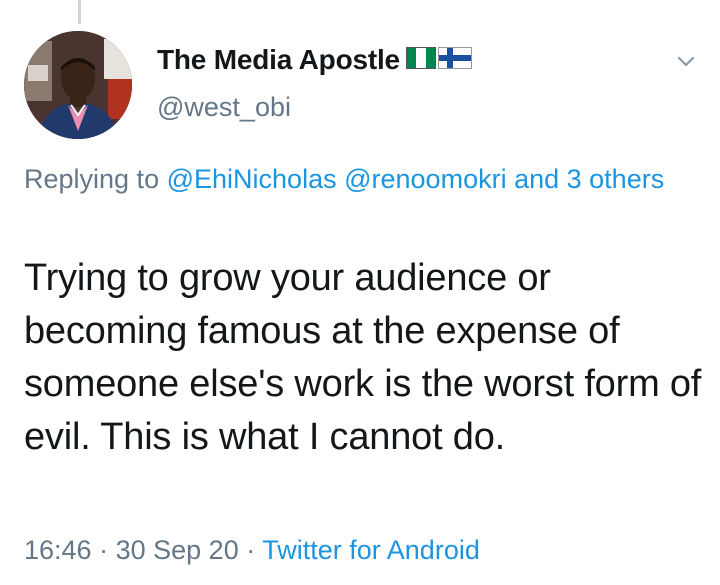  Describe the element at coordinates (589, 179) in the screenshot. I see `others-link: and 3 others` at that location.